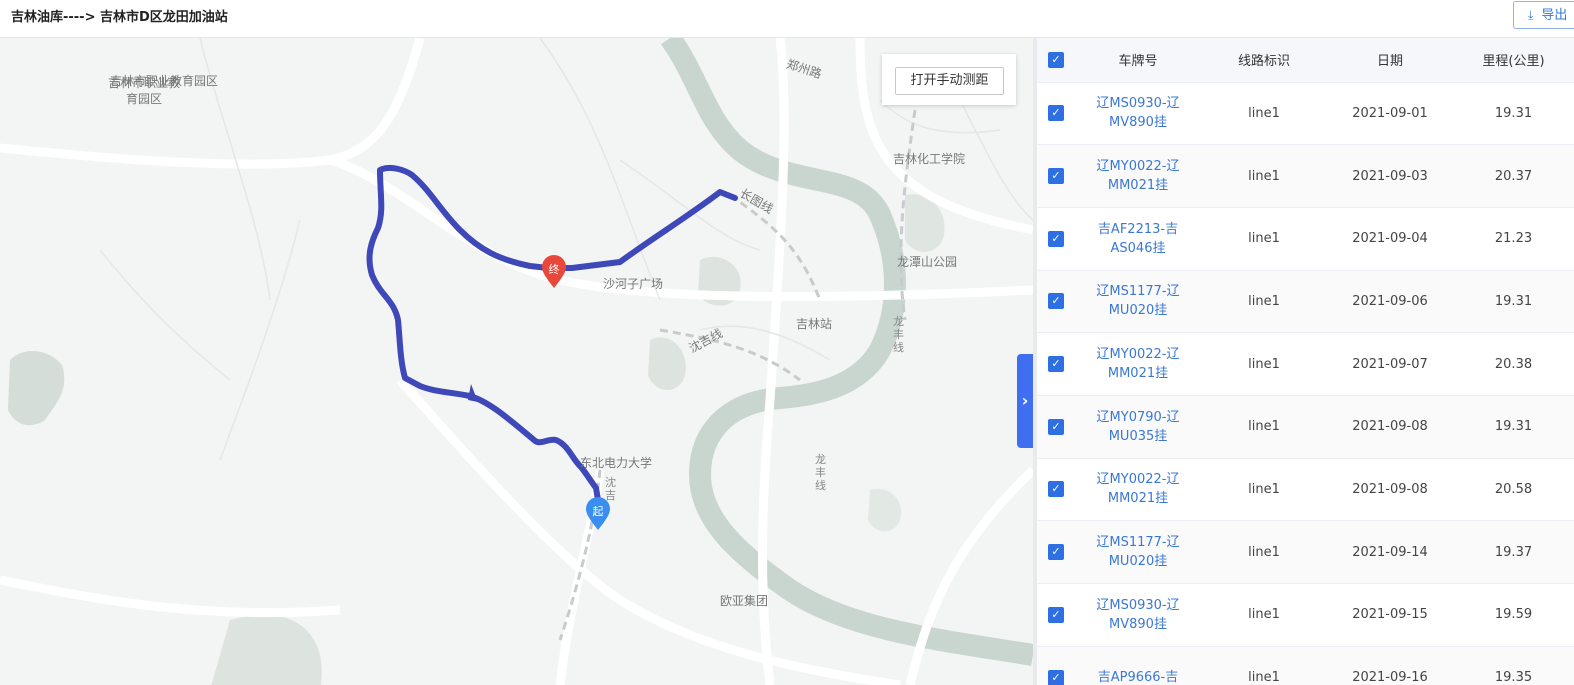  What do you see at coordinates (119, 17) in the screenshot?
I see `route-title: 吉林油库----> 吉林市D区龙田加油站` at bounding box center [119, 17].